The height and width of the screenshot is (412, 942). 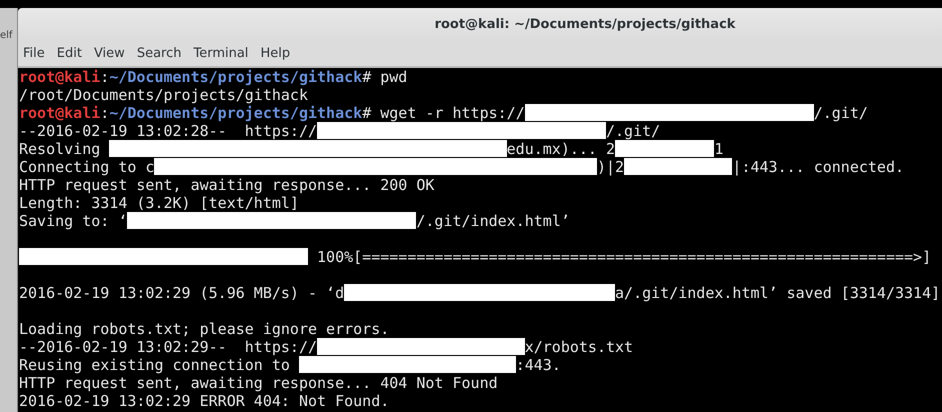 I want to click on terminal-text: HTTP request sent, awaiting response... 404 Not Found, so click(x=258, y=383).